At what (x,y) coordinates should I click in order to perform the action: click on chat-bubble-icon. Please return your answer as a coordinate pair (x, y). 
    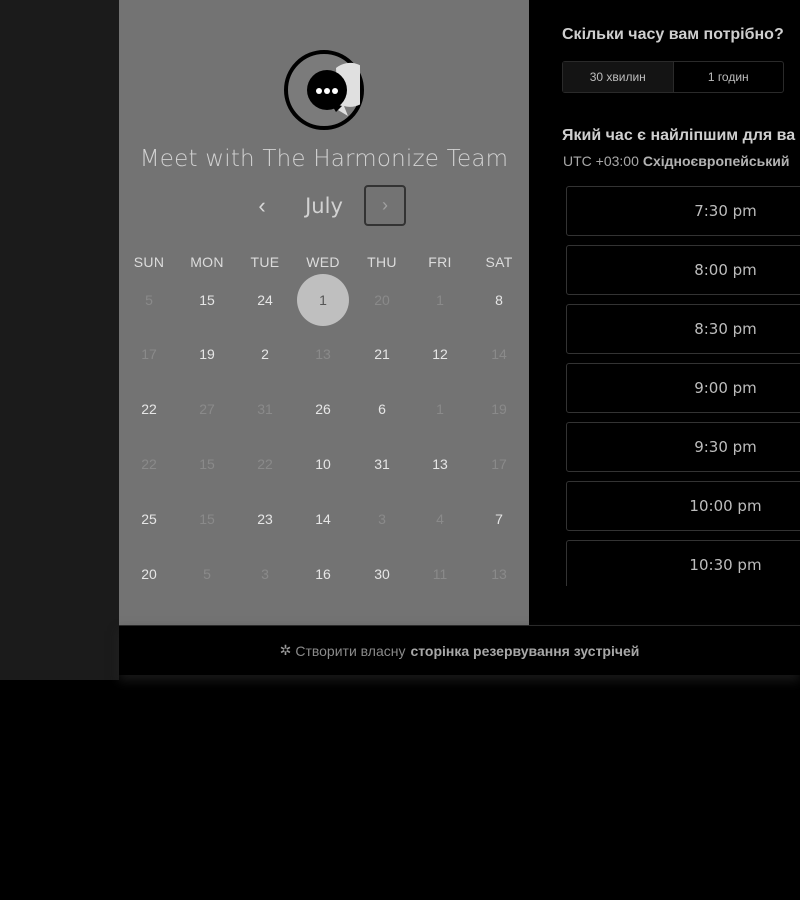
    Looking at the image, I should click on (333, 89).